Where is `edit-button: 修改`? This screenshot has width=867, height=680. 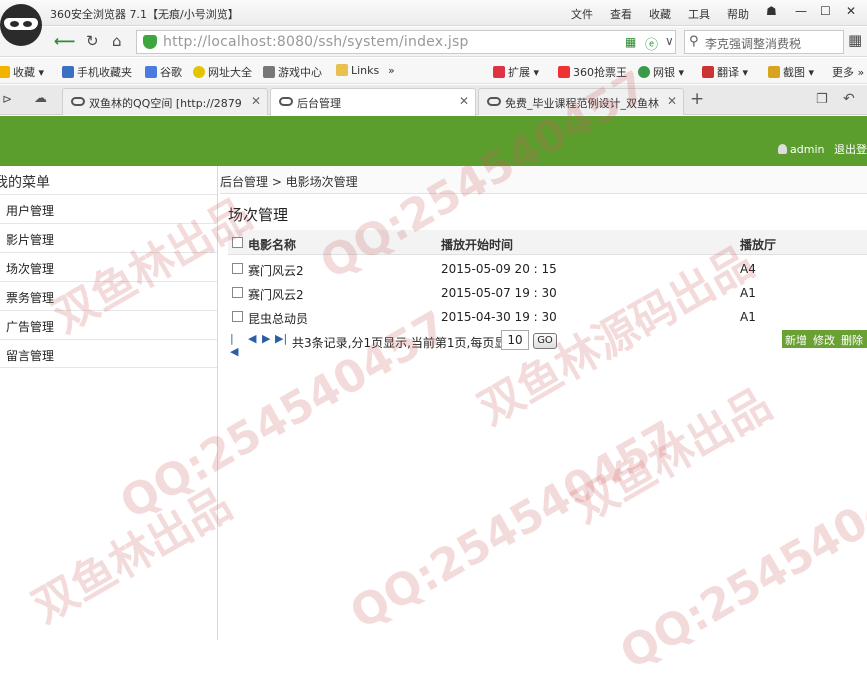 edit-button: 修改 is located at coordinates (824, 340).